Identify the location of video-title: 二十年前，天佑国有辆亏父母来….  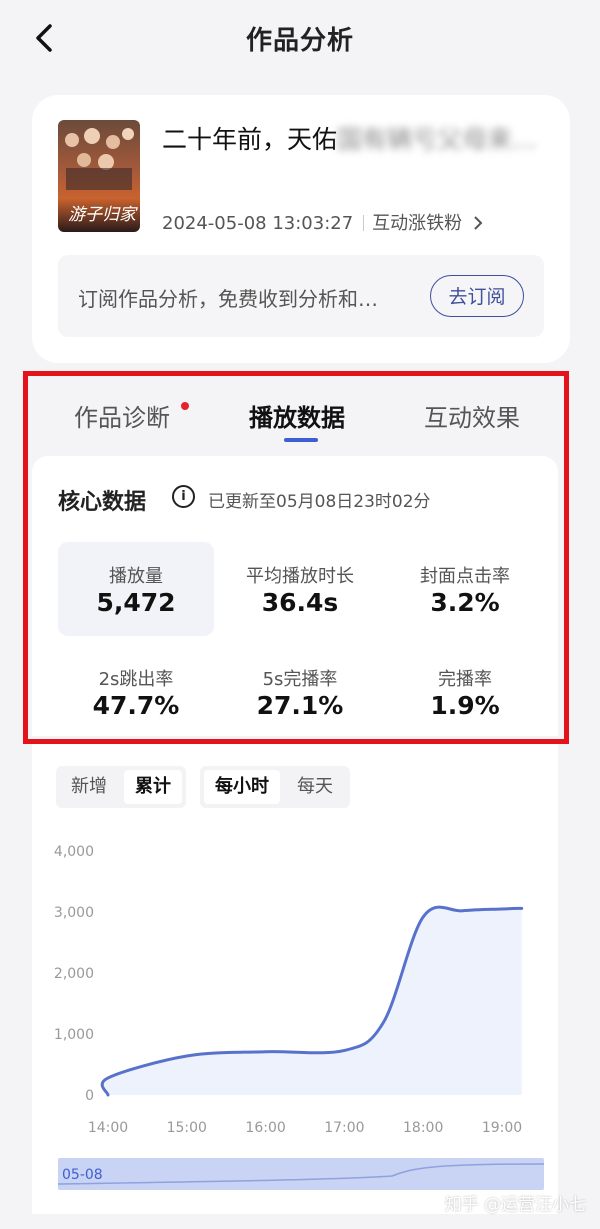
(349, 138).